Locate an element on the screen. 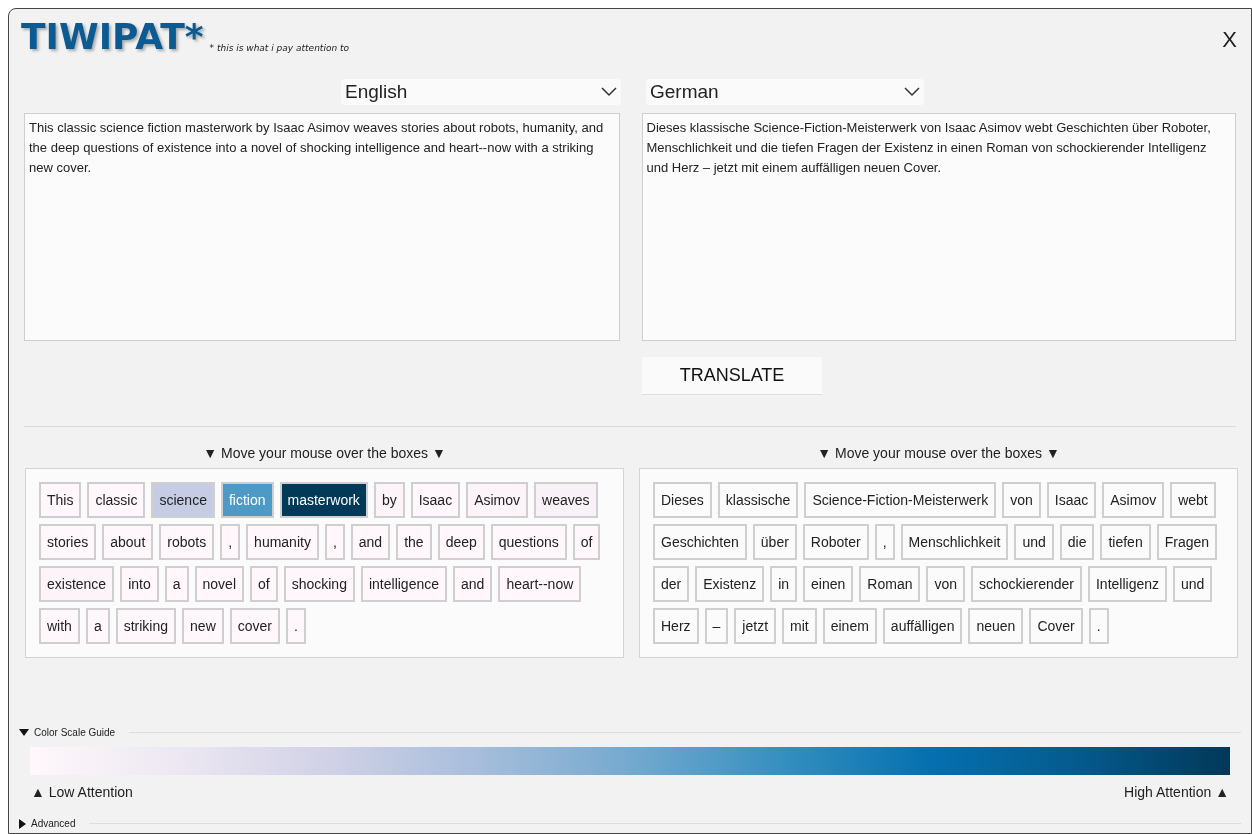 The height and width of the screenshot is (834, 1252). word-token: existence is located at coordinates (77, 584).